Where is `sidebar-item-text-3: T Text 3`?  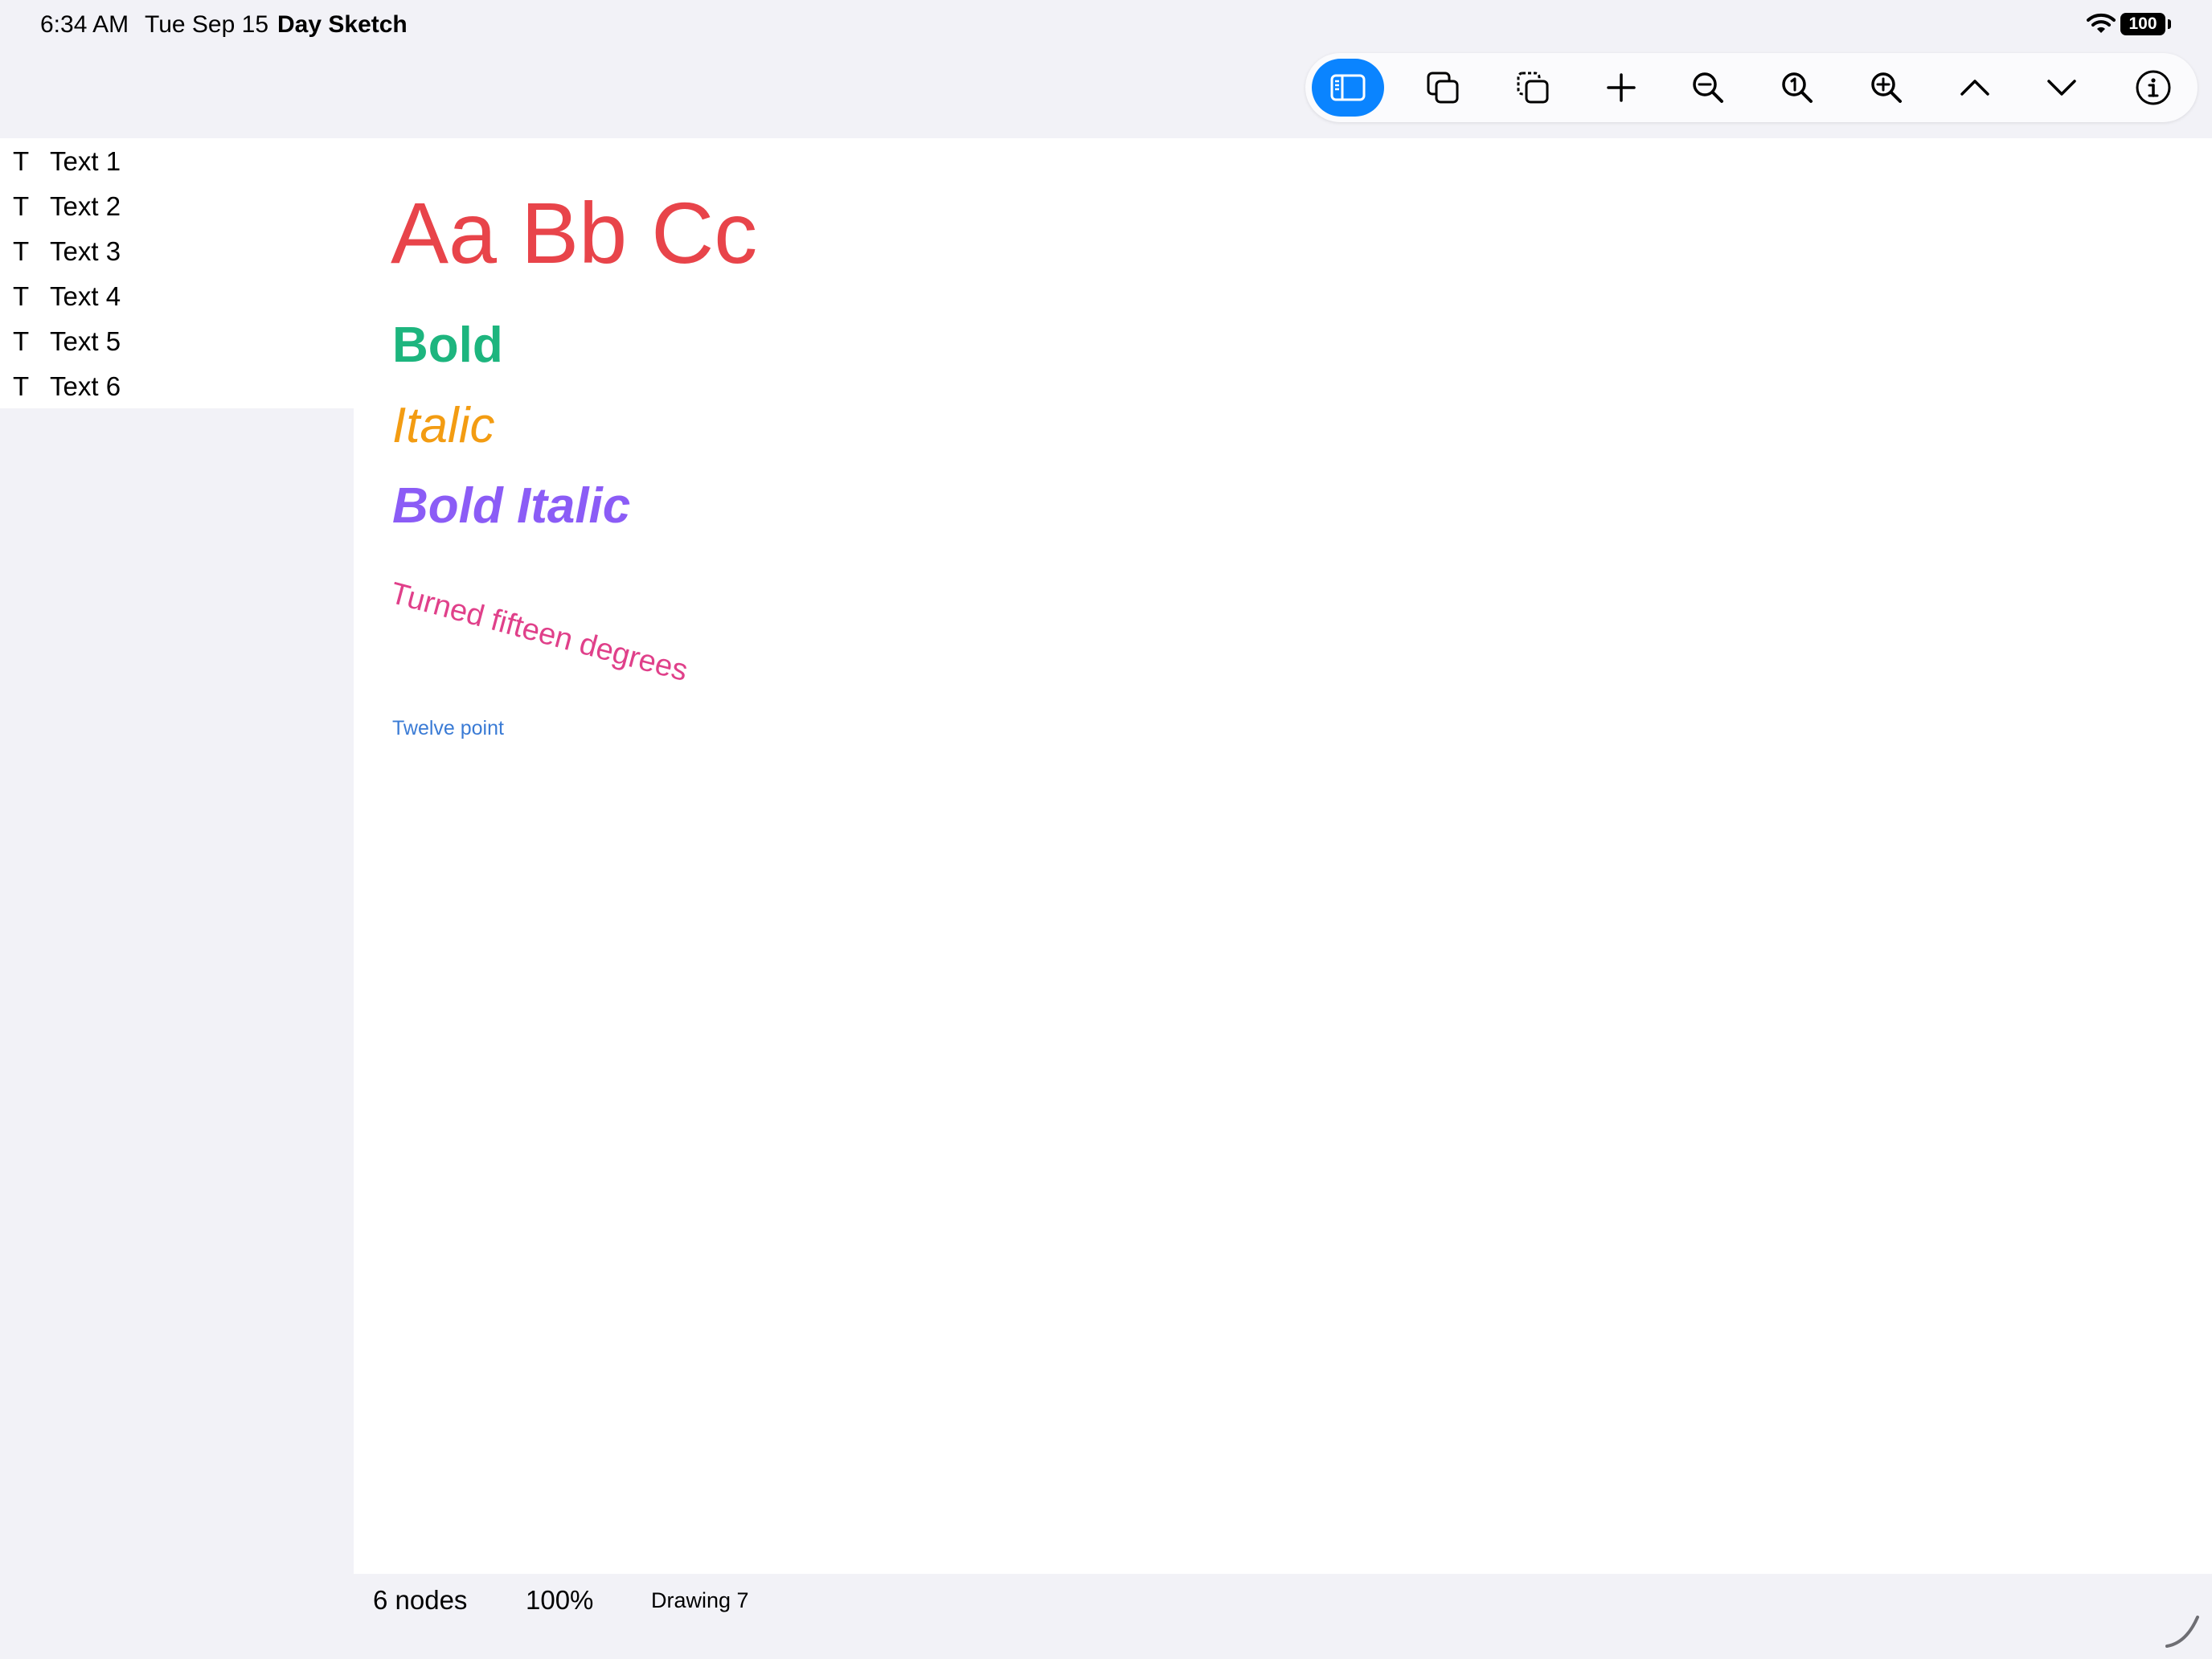
sidebar-item-text-3: T Text 3 is located at coordinates (177, 250).